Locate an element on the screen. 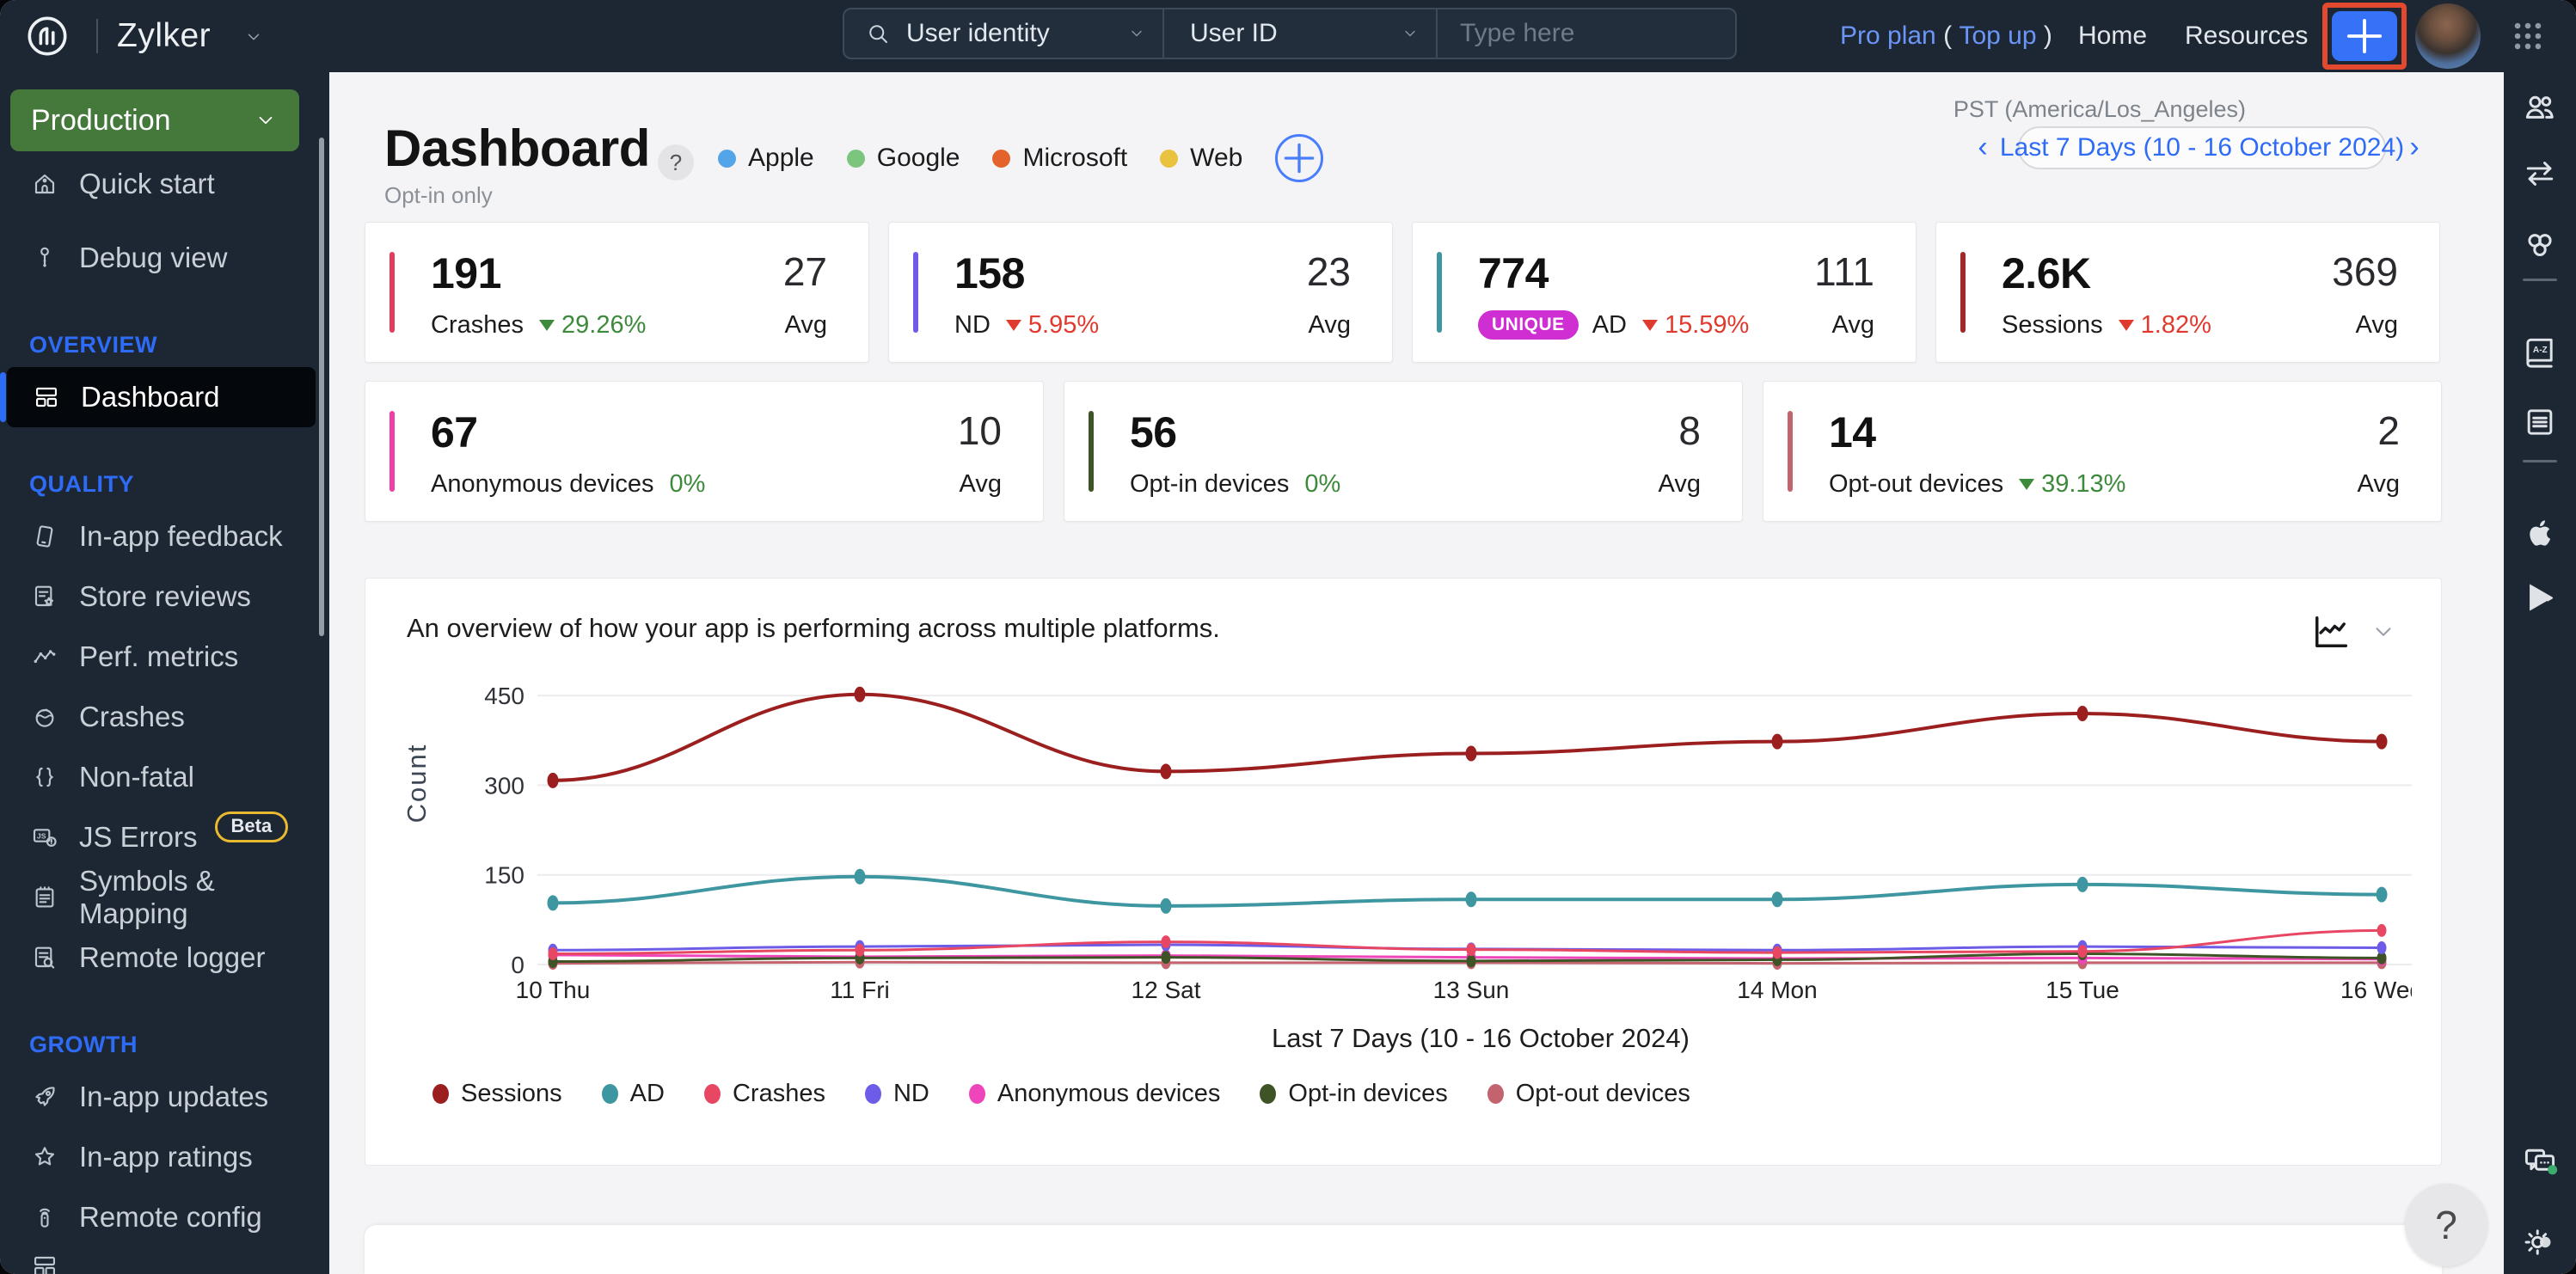 This screenshot has height=1274, width=2576. resources-link: Resources is located at coordinates (2246, 36).